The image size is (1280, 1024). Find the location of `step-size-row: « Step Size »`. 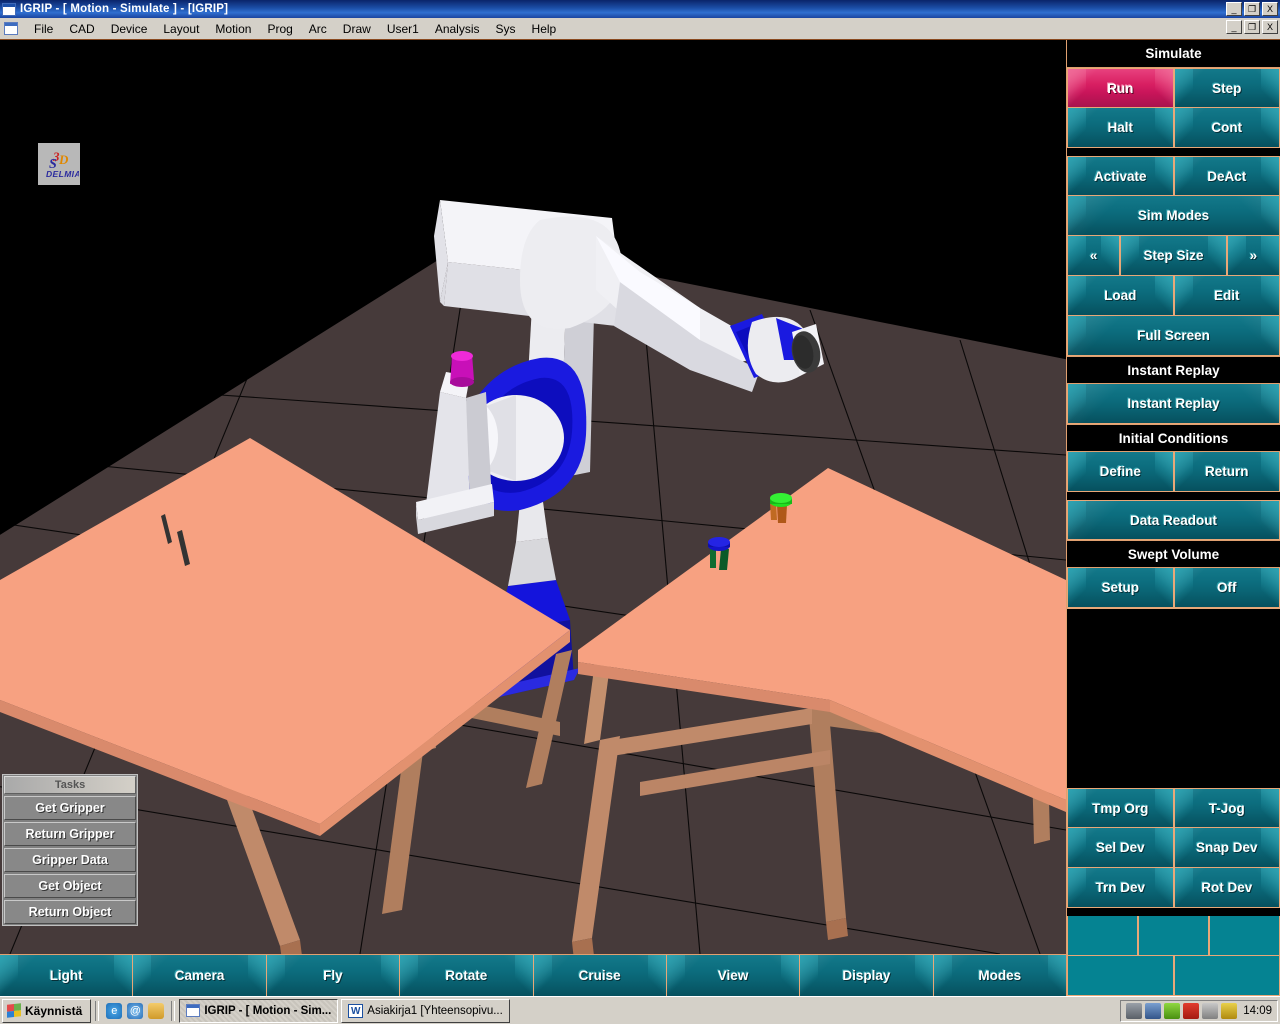

step-size-row: « Step Size » is located at coordinates (1173, 256).